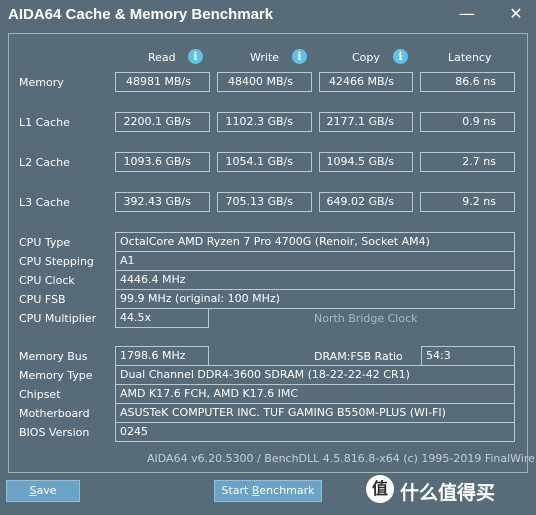 The width and height of the screenshot is (536, 515). I want to click on l2-latency-value: 2.7 ns, so click(467, 162).